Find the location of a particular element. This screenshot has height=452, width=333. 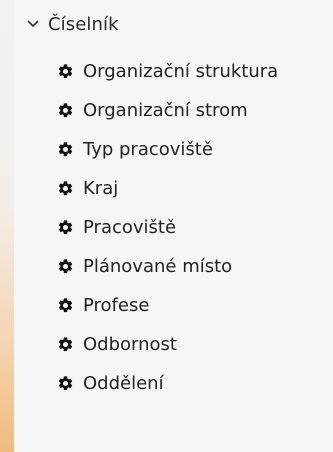

tree-item-typ-pracoviste: Typ pracoviště is located at coordinates (173, 149).